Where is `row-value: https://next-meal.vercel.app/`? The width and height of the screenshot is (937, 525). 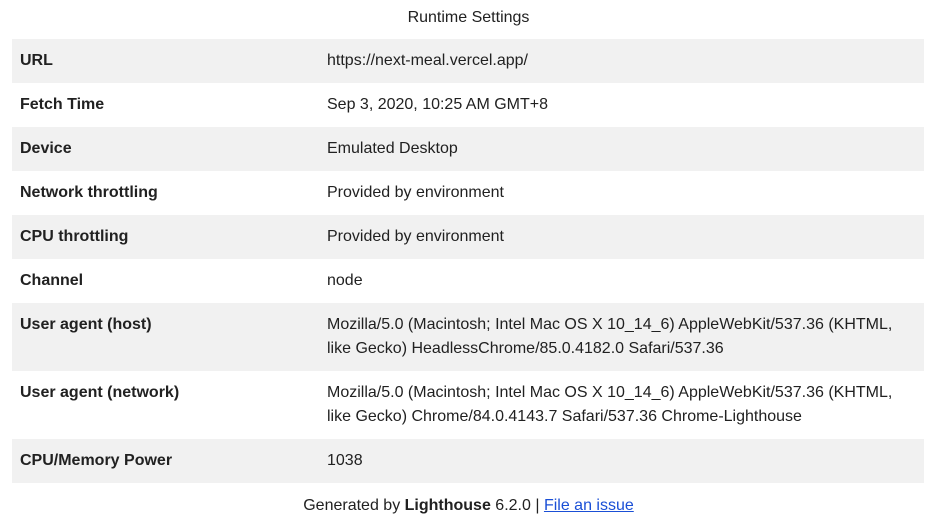 row-value: https://next-meal.vercel.app/ is located at coordinates (427, 60).